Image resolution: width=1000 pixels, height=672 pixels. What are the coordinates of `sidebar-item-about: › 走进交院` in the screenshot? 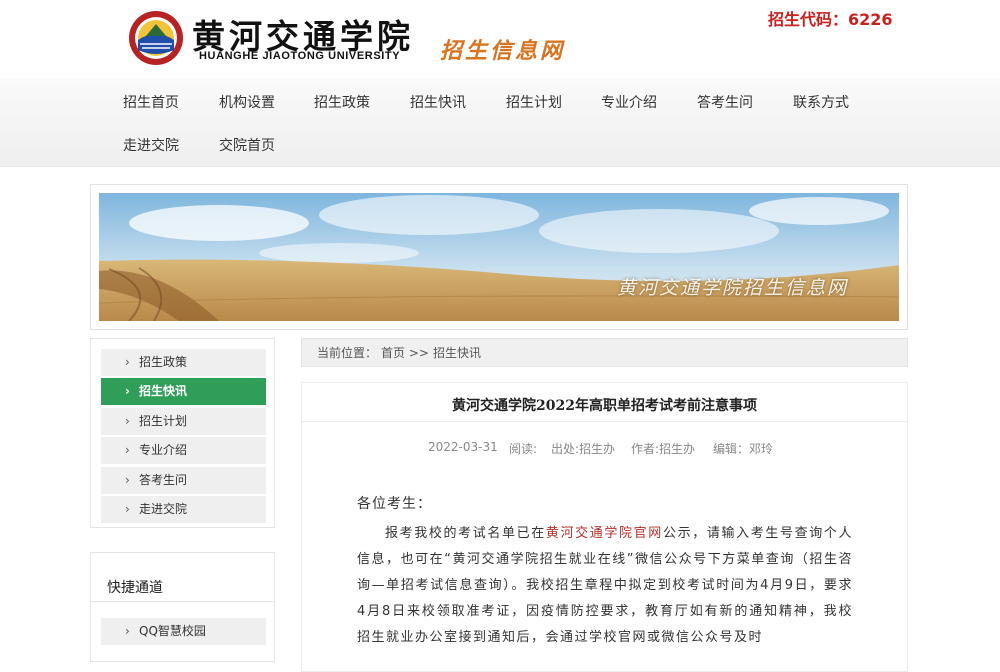 It's located at (183, 509).